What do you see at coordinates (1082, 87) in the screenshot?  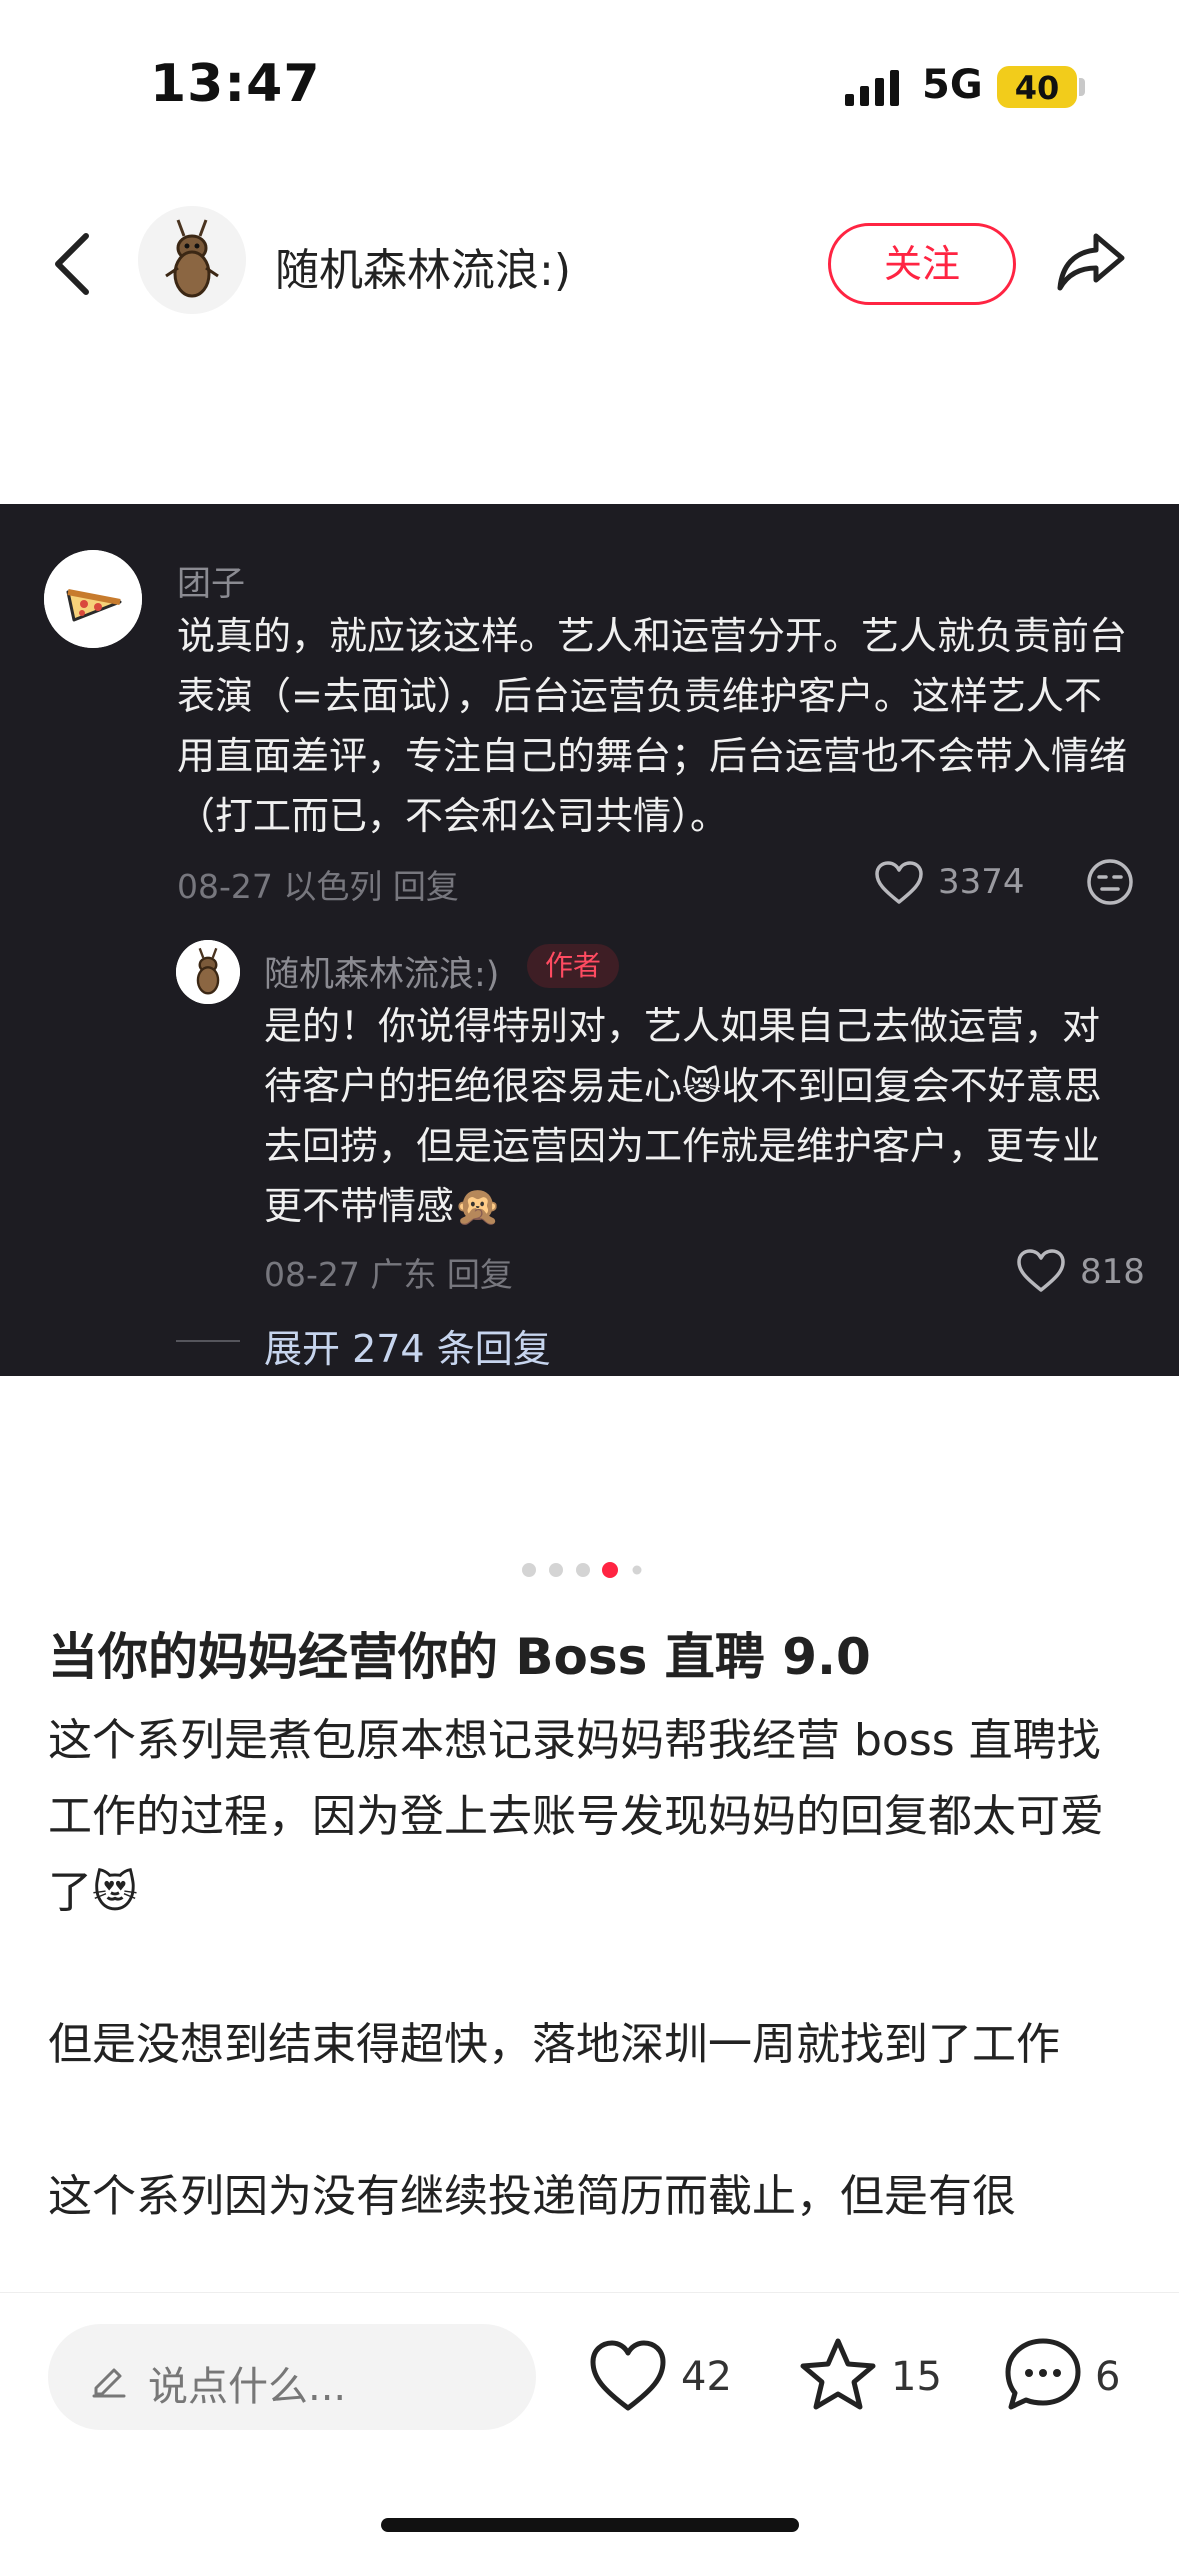 I see `battery-tip` at bounding box center [1082, 87].